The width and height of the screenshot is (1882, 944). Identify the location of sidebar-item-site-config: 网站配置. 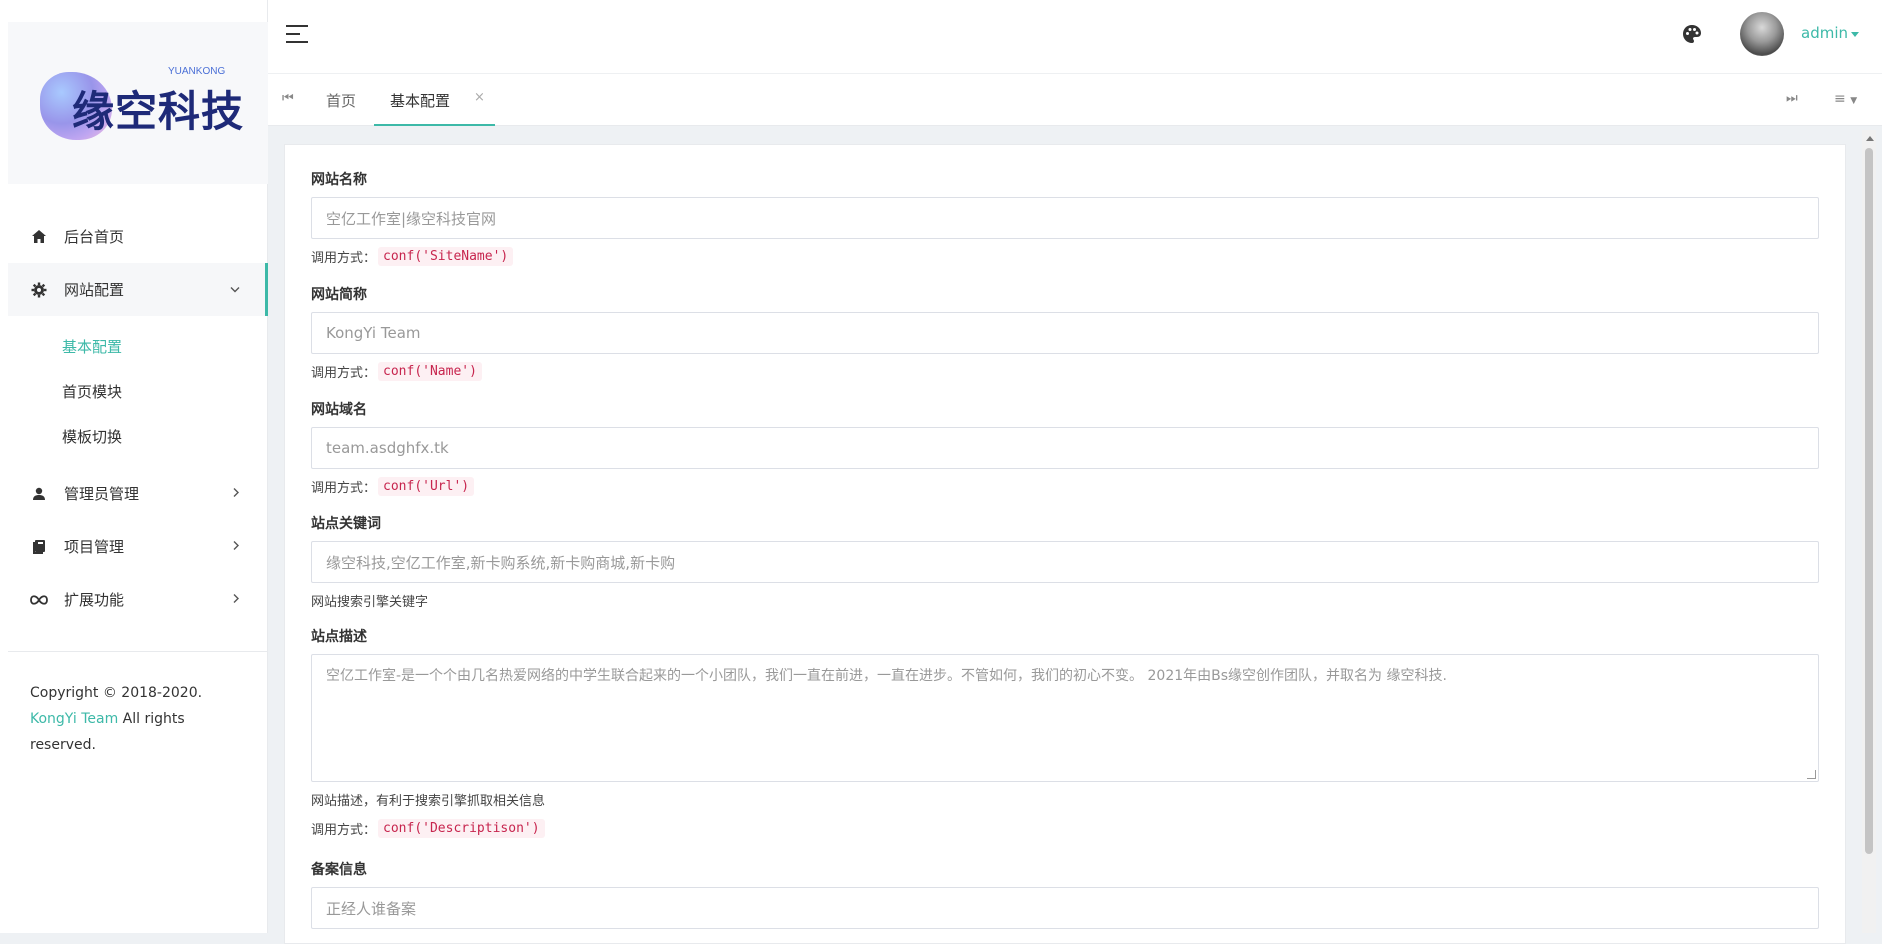
(138, 289).